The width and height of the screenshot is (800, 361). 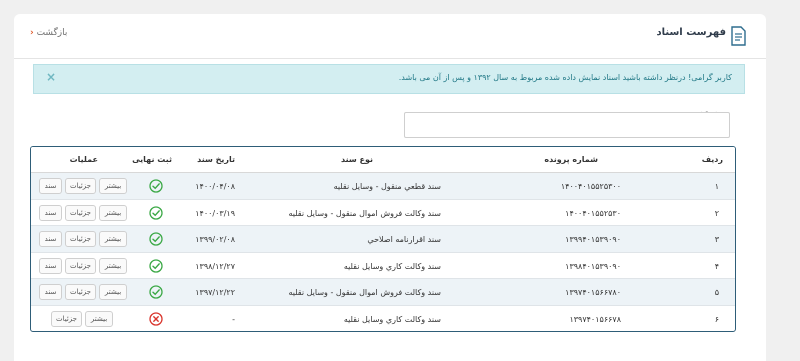 What do you see at coordinates (83, 159) in the screenshot?
I see `header-operations: عملیات` at bounding box center [83, 159].